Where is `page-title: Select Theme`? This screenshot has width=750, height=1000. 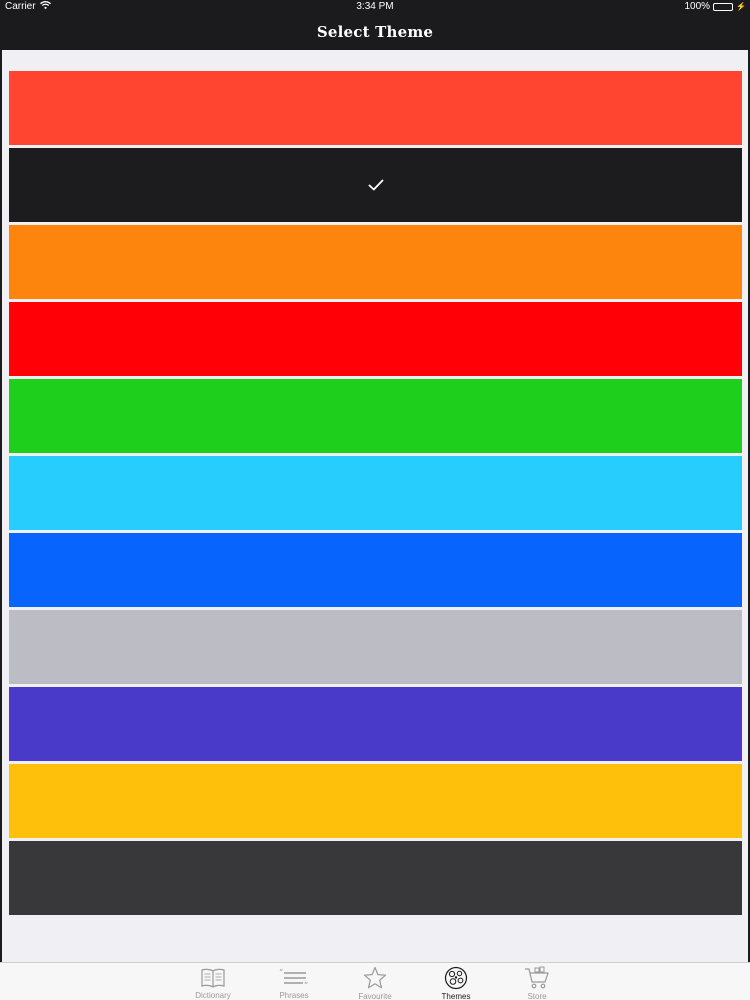 page-title: Select Theme is located at coordinates (375, 32).